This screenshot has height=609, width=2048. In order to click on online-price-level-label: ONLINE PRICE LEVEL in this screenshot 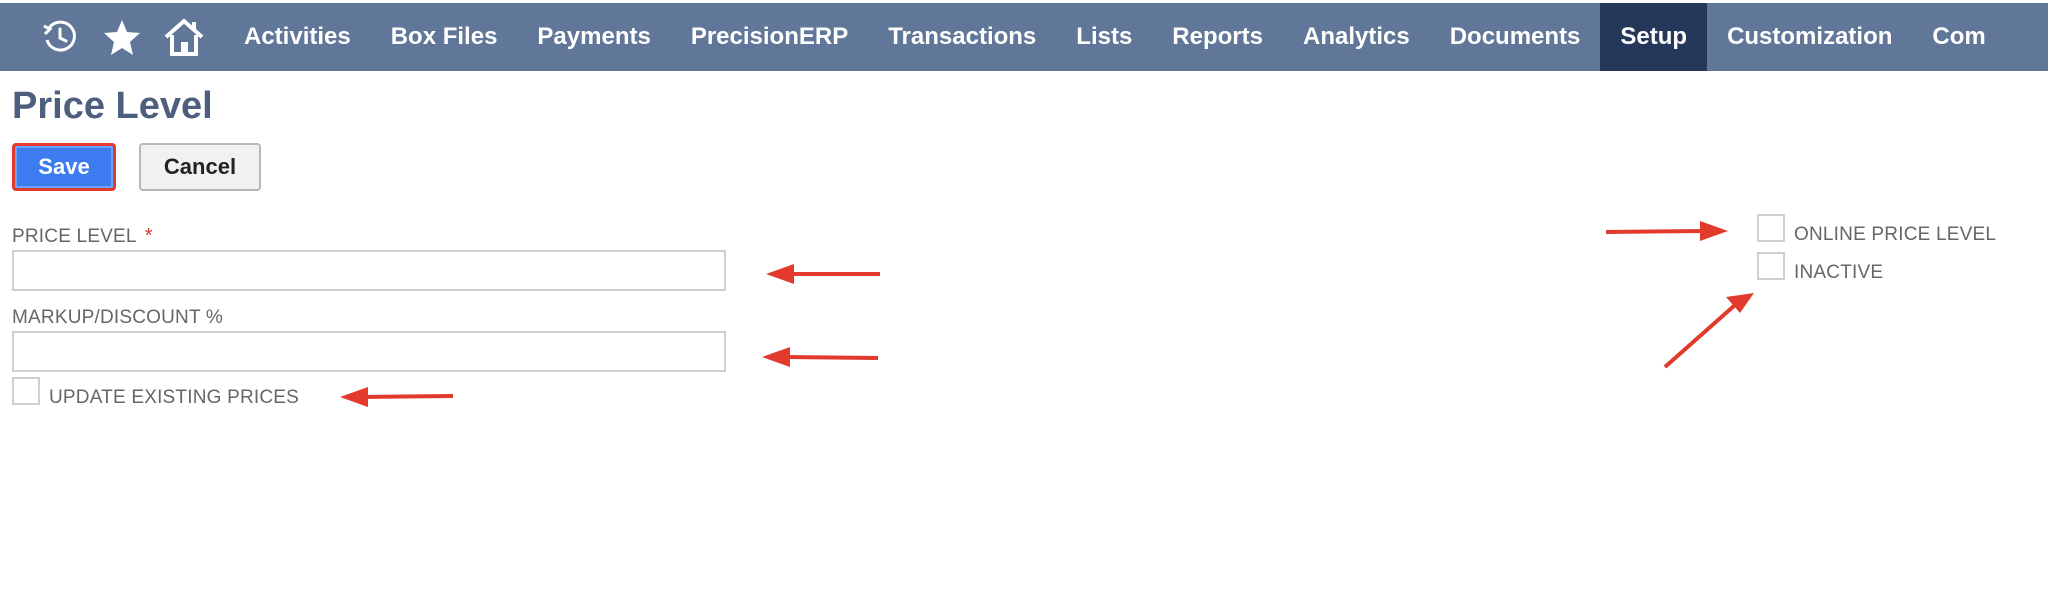, I will do `click(1895, 234)`.